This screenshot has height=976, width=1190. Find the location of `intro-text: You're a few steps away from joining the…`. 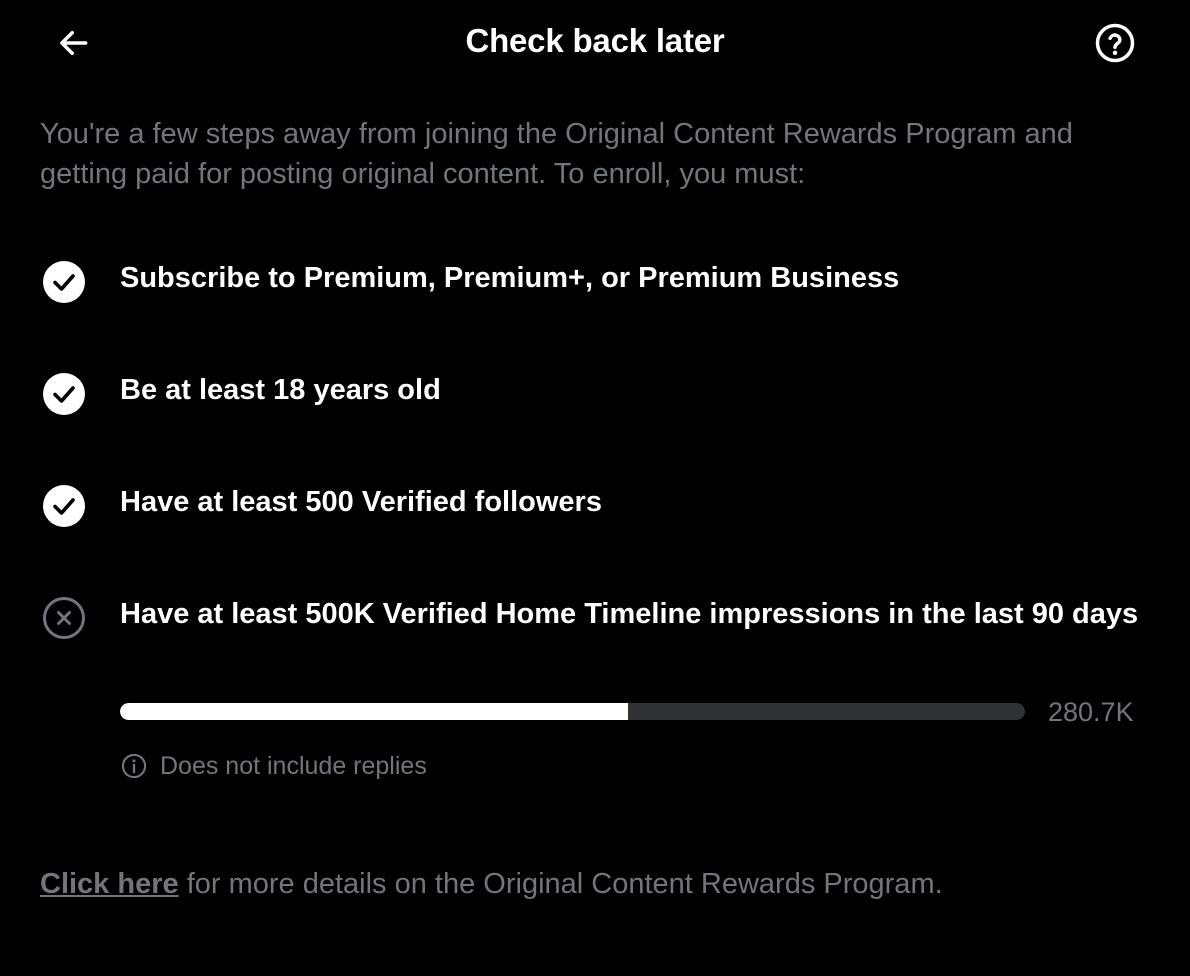

intro-text: You're a few steps away from joining the… is located at coordinates (556, 154).